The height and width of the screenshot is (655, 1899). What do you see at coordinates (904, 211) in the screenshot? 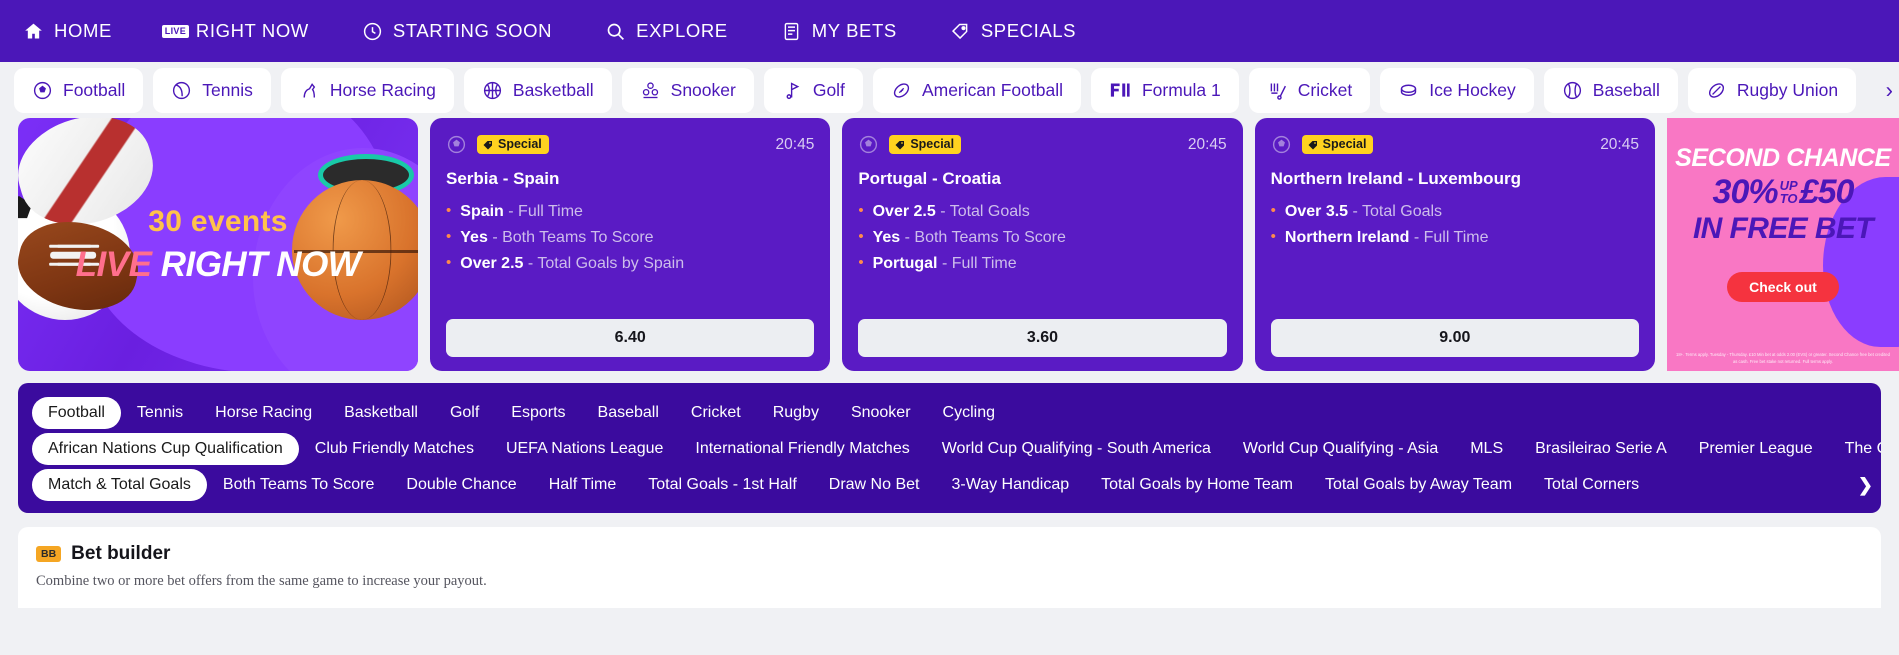
I see `leg-pick: Over 2.5` at bounding box center [904, 211].